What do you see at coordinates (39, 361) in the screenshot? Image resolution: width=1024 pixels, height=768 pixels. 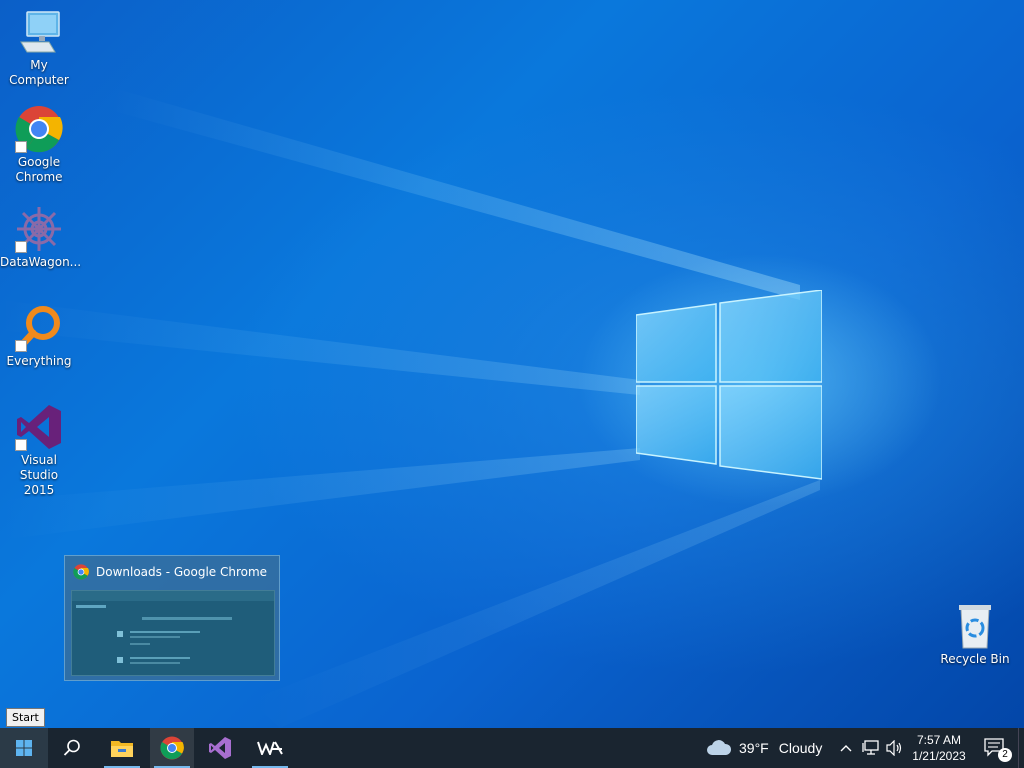 I see `desktop-icon-label: Everything` at bounding box center [39, 361].